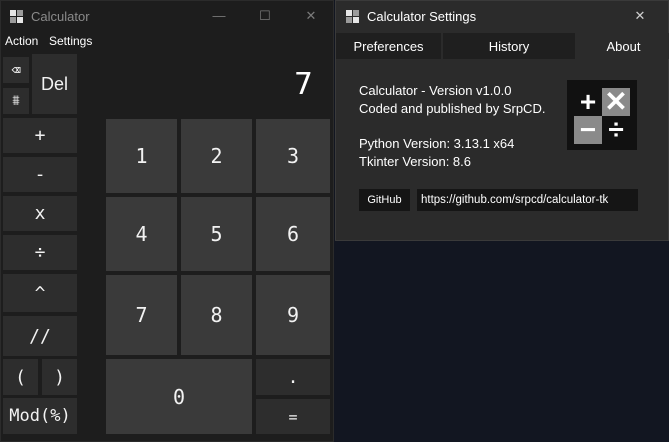 The image size is (669, 442). I want to click on digit-0-button: 0, so click(179, 396).